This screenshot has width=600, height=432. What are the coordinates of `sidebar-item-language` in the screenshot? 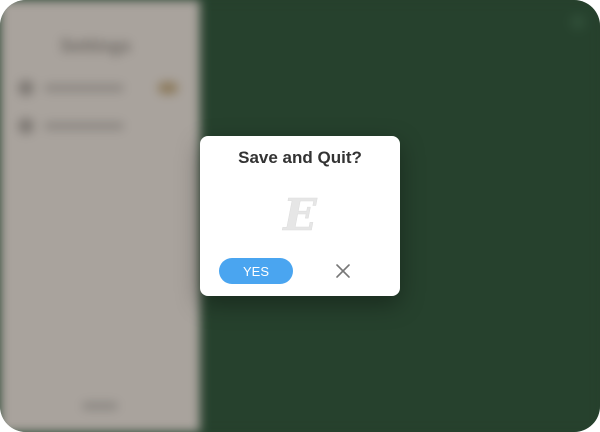 It's located at (98, 126).